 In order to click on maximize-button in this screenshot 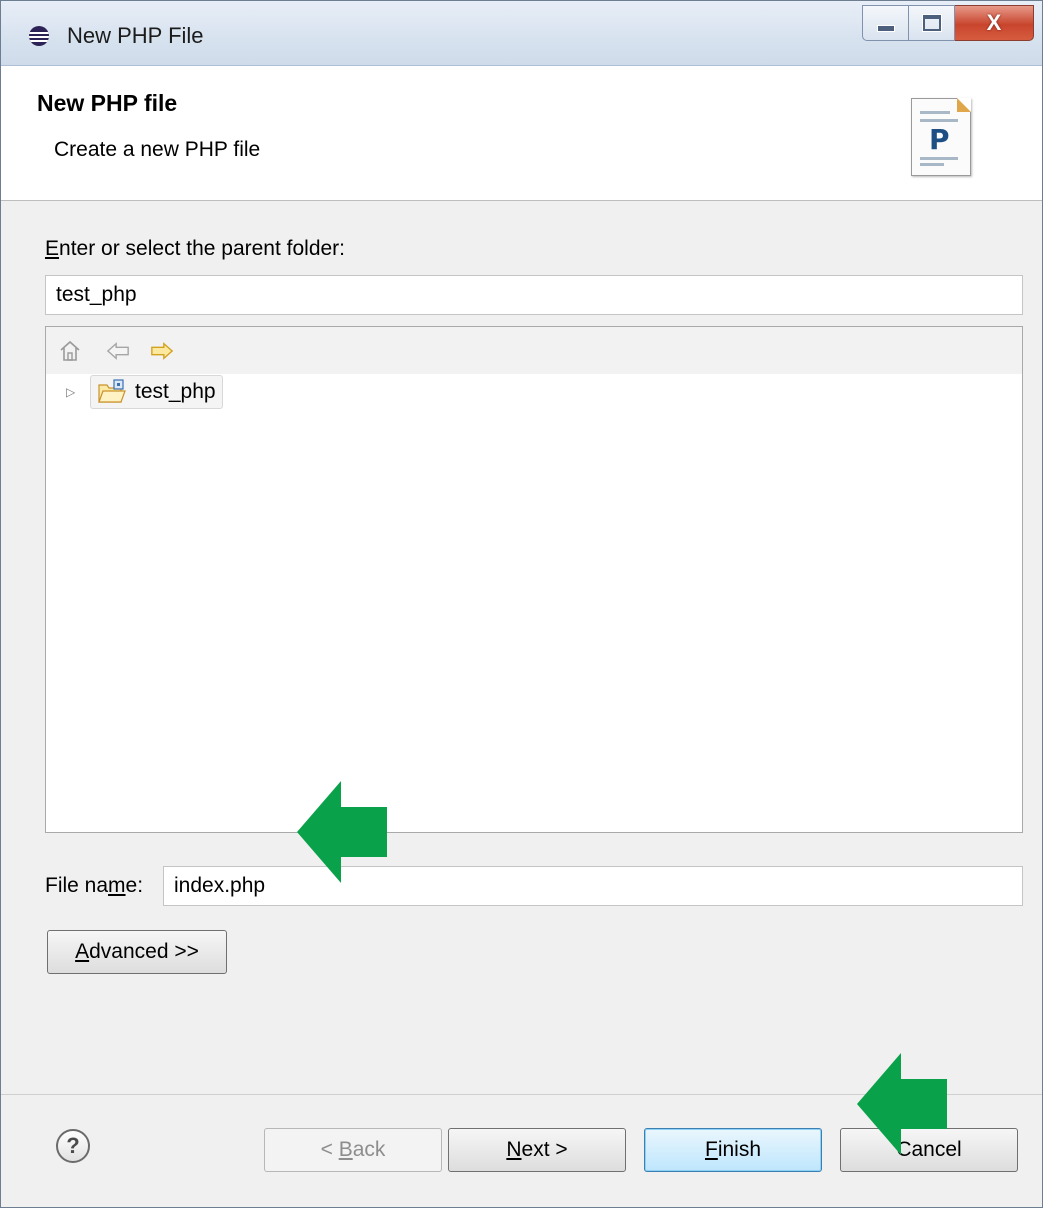, I will do `click(932, 23)`.